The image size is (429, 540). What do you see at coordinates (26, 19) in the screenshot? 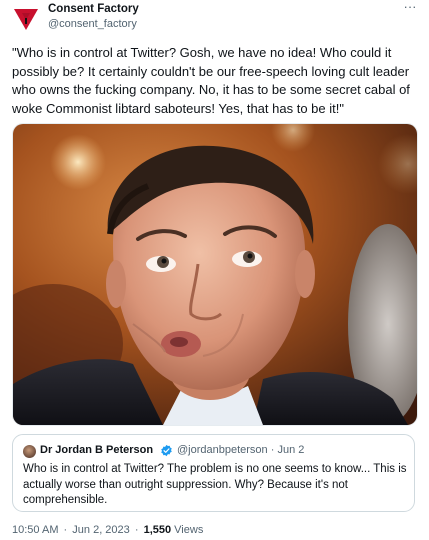
I see `avatar` at bounding box center [26, 19].